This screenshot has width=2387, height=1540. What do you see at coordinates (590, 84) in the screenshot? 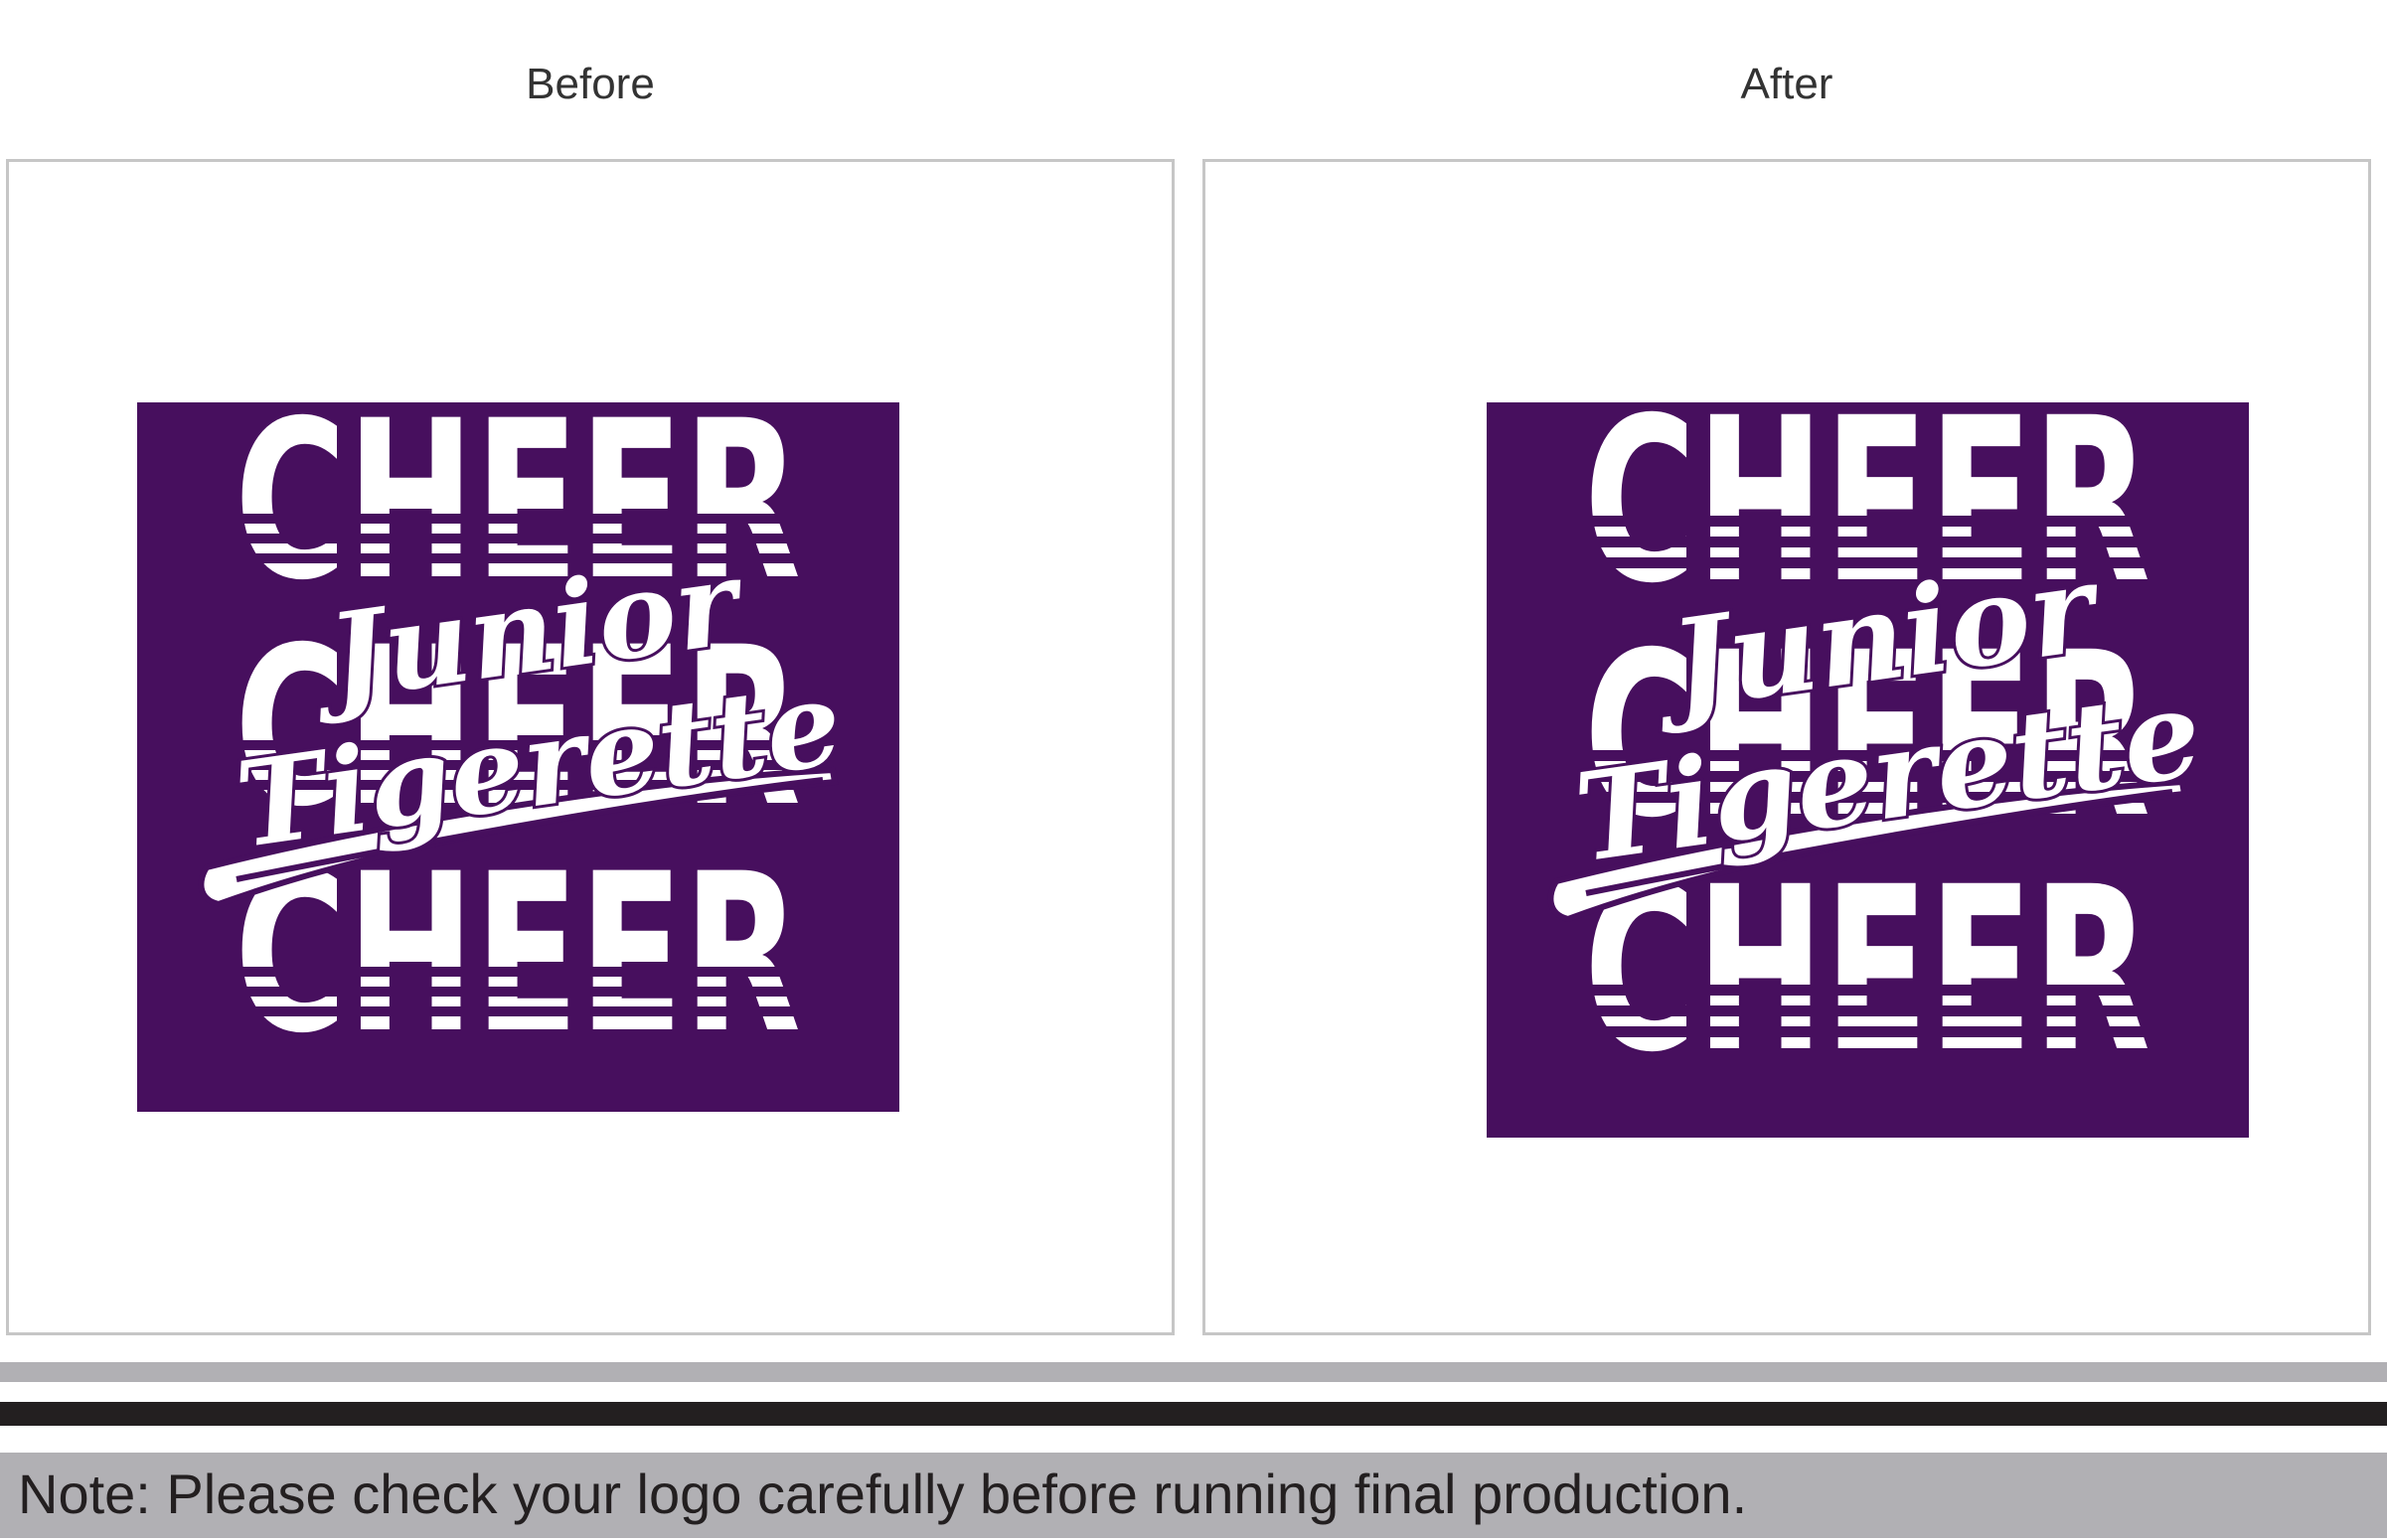
I see `before-title: Before` at bounding box center [590, 84].